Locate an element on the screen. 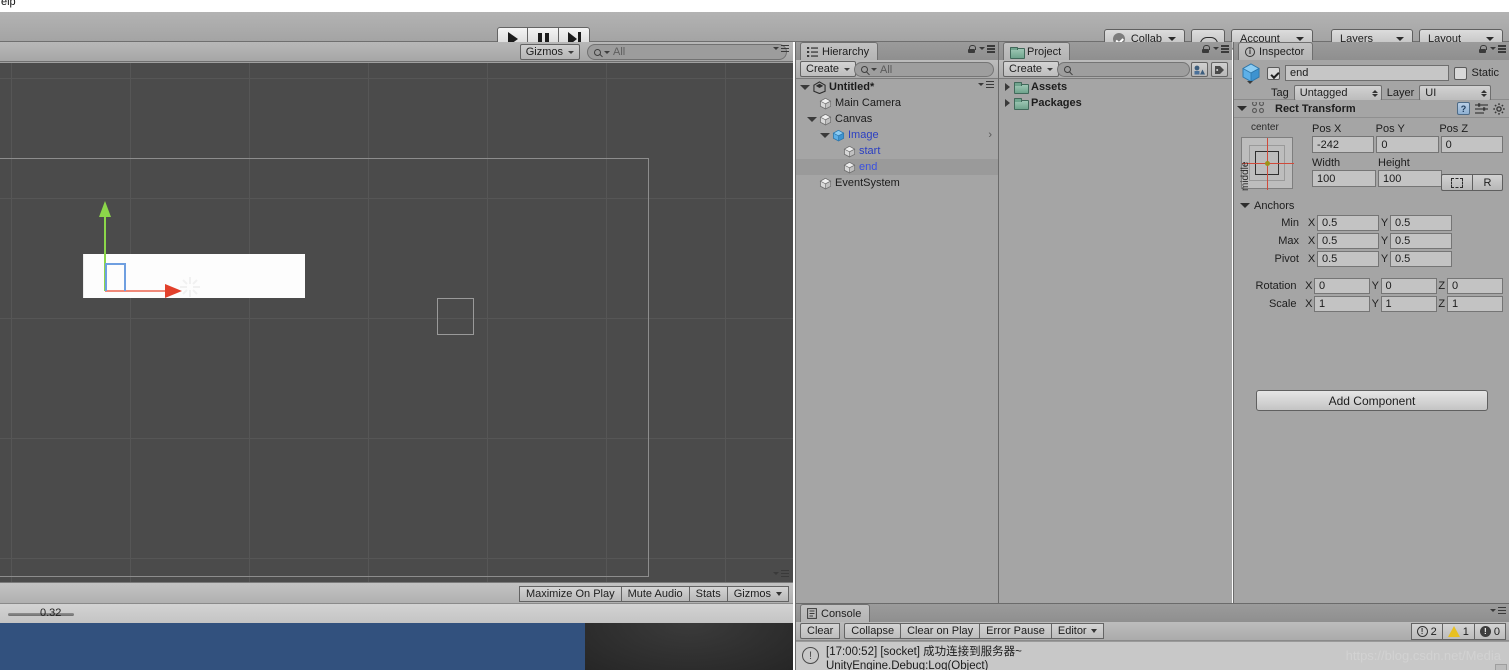 This screenshot has width=1509, height=670. console-clear-on-play-button: Clear on Play is located at coordinates (940, 631).